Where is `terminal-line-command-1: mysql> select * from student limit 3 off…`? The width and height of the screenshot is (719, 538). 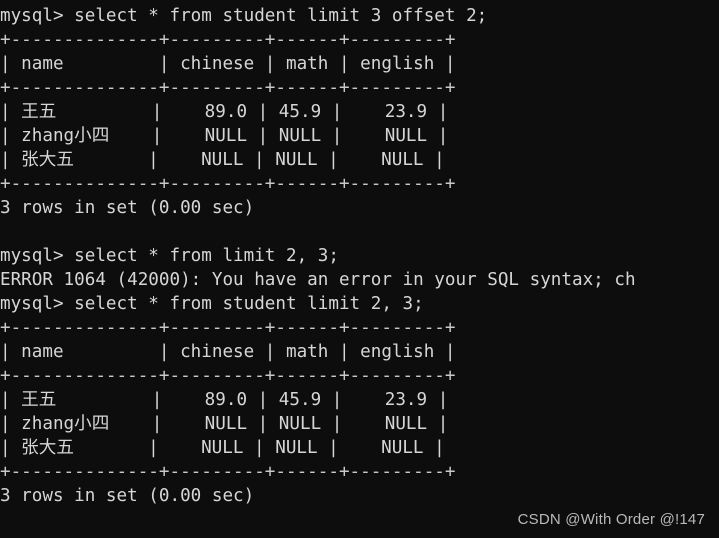 terminal-line-command-1: mysql> select * from student limit 3 off… is located at coordinates (244, 16).